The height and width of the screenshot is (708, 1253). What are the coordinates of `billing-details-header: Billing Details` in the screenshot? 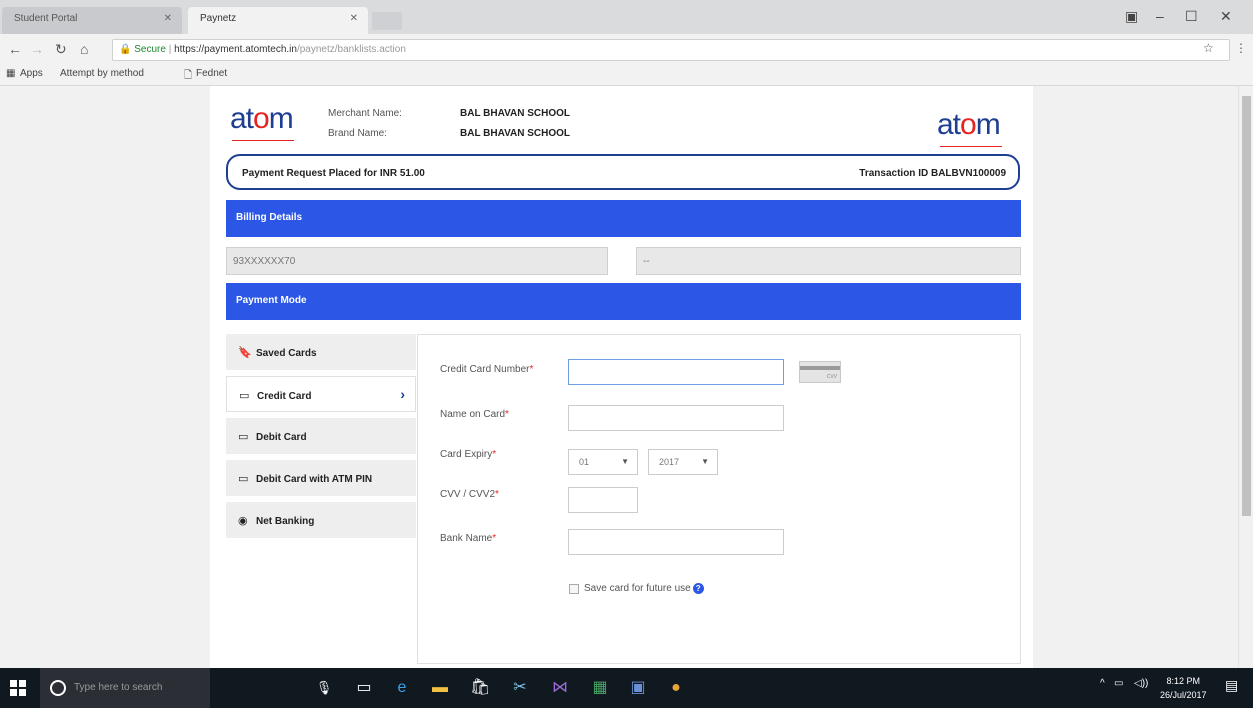 It's located at (623, 218).